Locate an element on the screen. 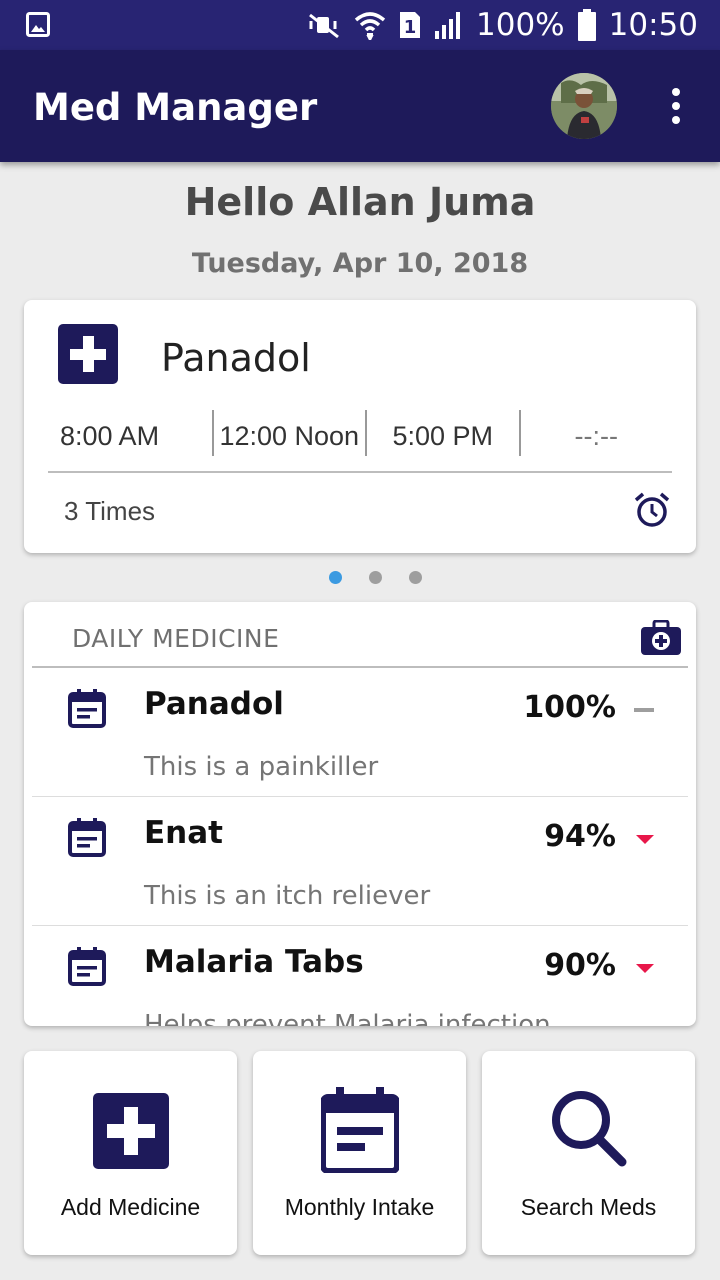 This screenshot has width=720, height=1280. app-bar: Med Manager is located at coordinates (360, 106).